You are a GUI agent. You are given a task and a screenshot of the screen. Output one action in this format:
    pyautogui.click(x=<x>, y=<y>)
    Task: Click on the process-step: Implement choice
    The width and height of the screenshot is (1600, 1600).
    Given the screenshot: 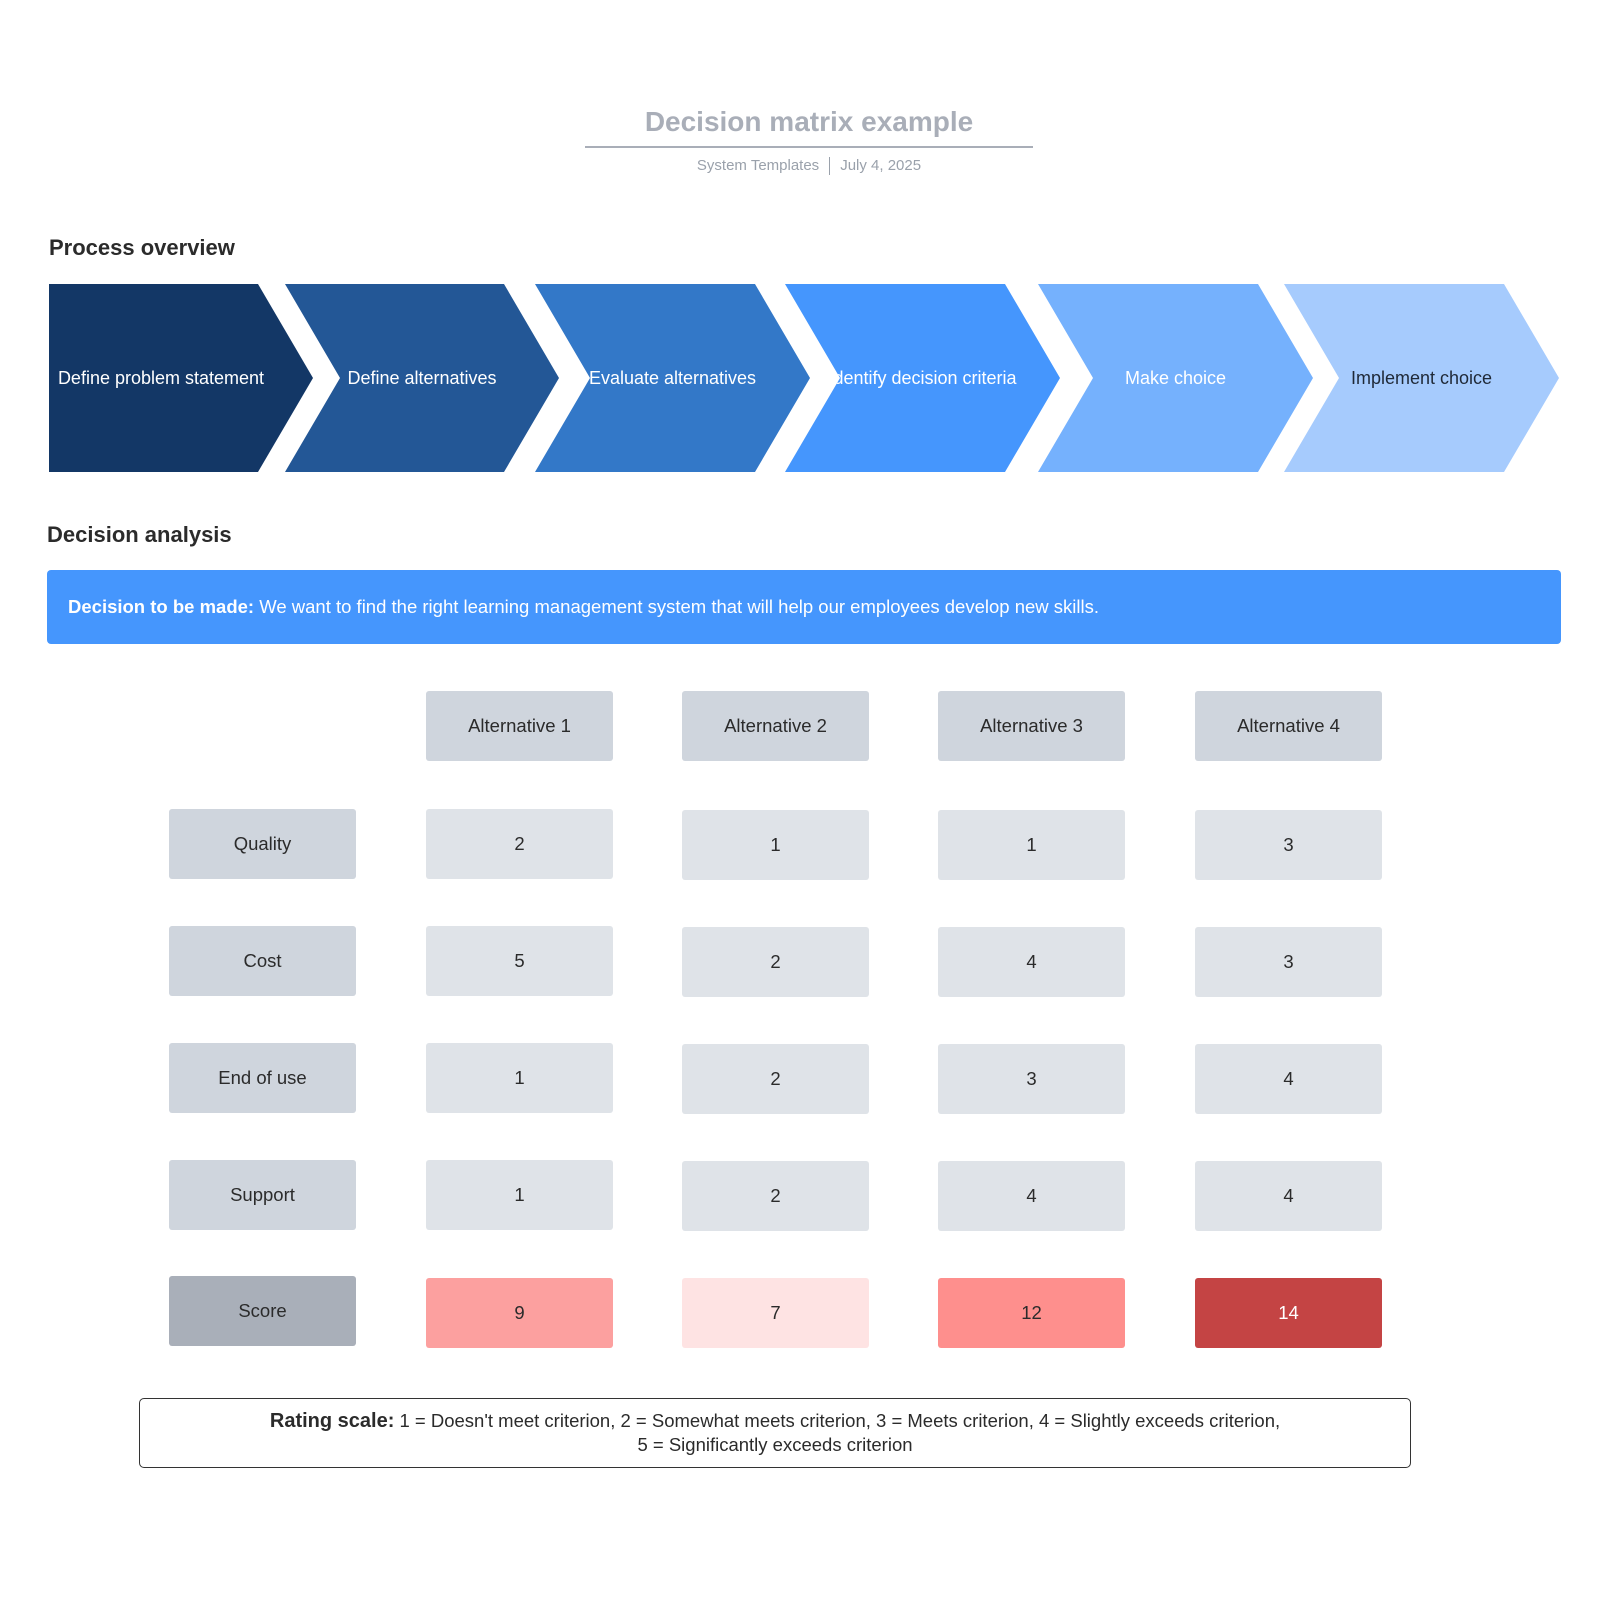 What is the action you would take?
    pyautogui.click(x=1421, y=378)
    